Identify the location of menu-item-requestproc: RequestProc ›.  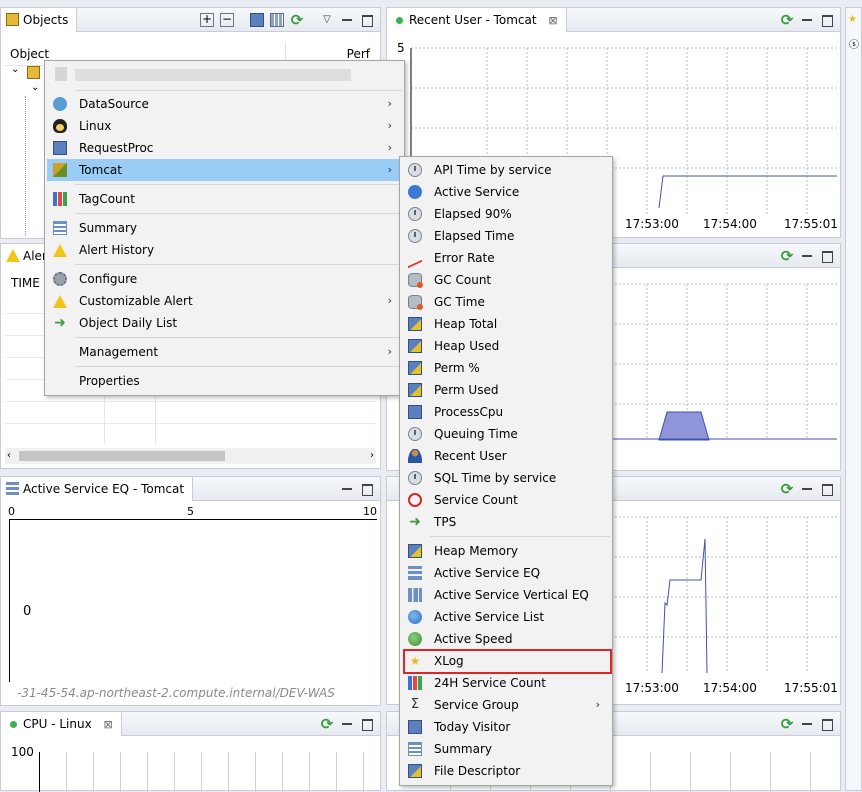
(224, 148).